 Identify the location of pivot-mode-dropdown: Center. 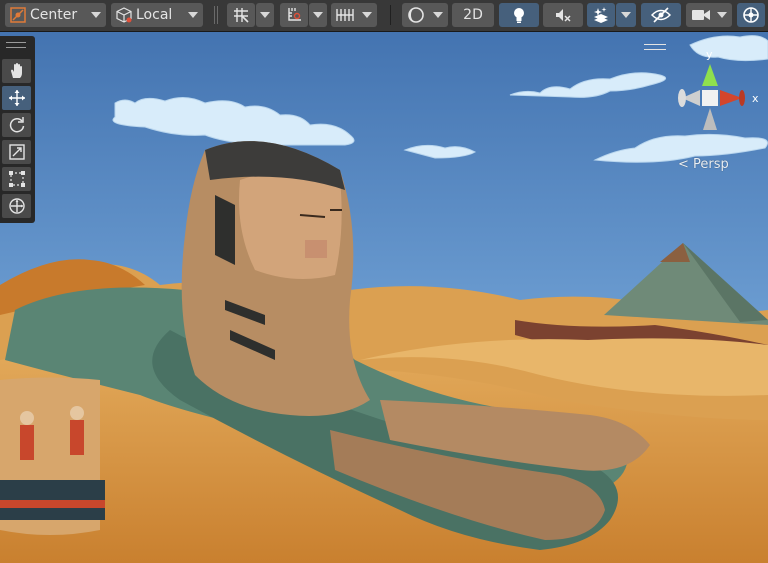
(55, 15).